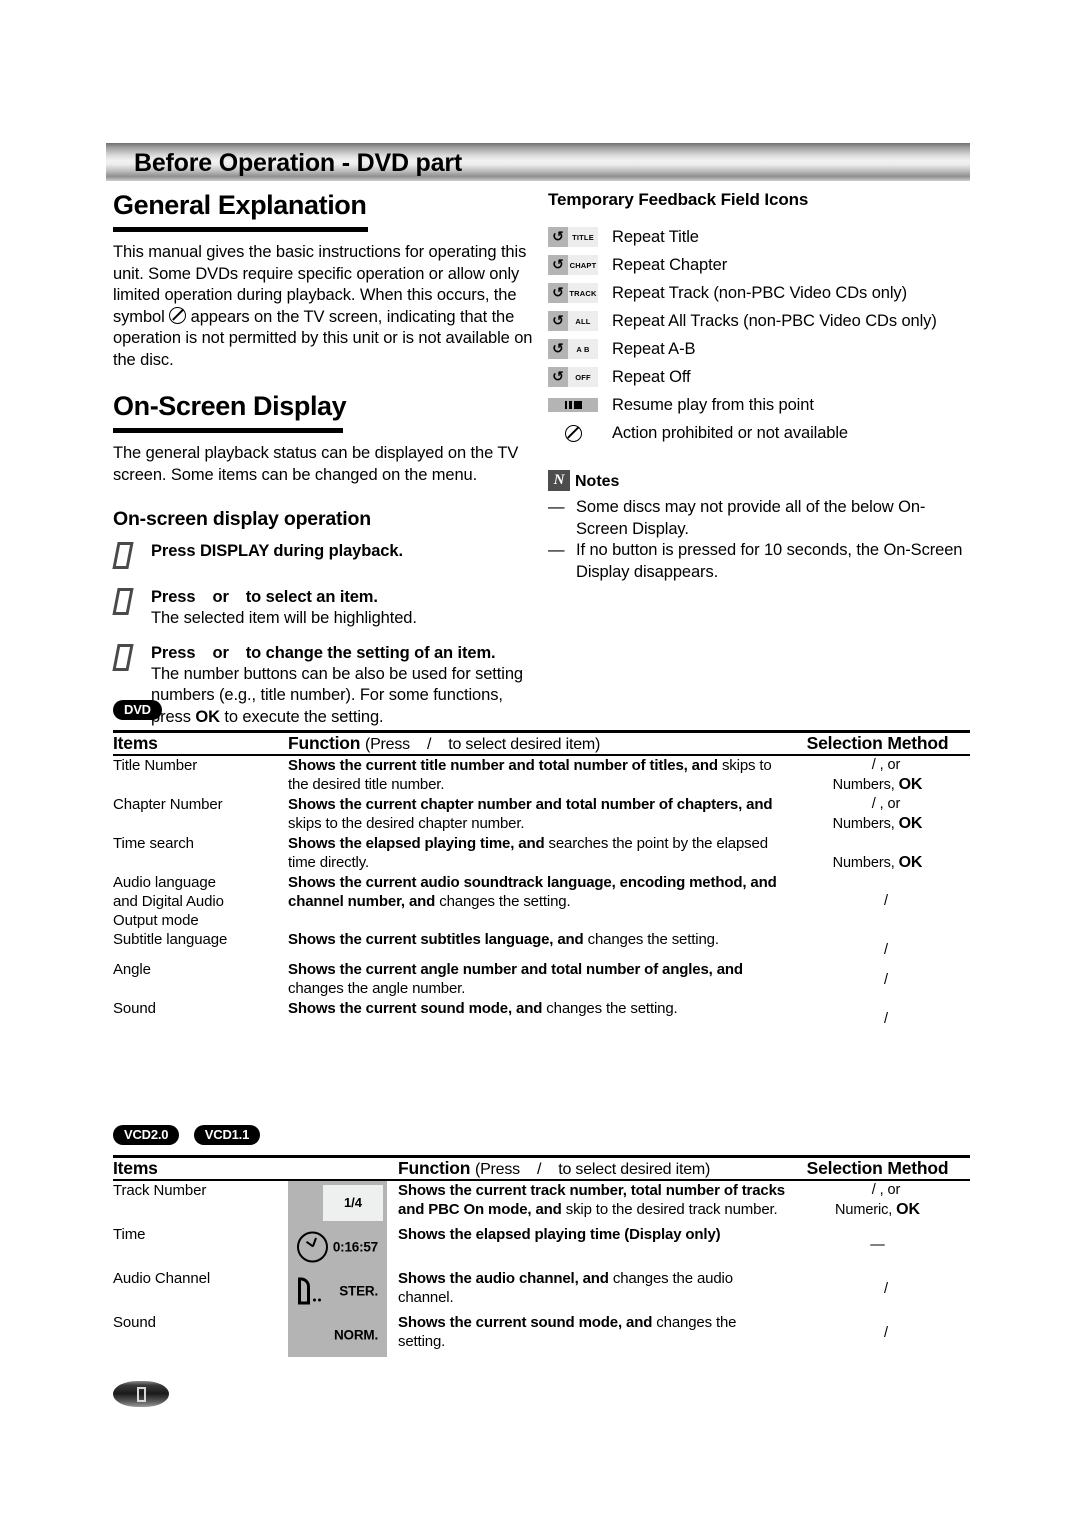 The height and width of the screenshot is (1528, 1080). What do you see at coordinates (358, 1291) in the screenshot?
I see `osd-audio-value: STER.` at bounding box center [358, 1291].